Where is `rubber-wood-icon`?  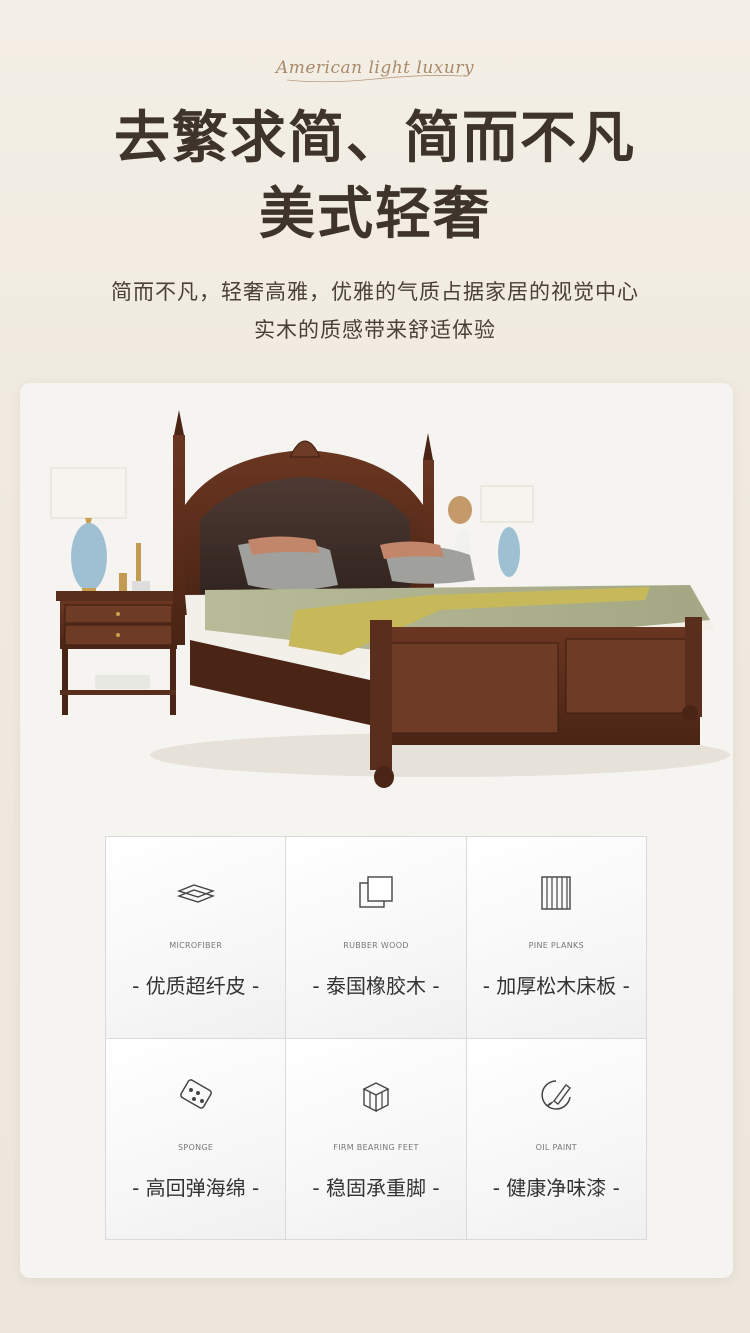
rubber-wood-icon is located at coordinates (376, 892).